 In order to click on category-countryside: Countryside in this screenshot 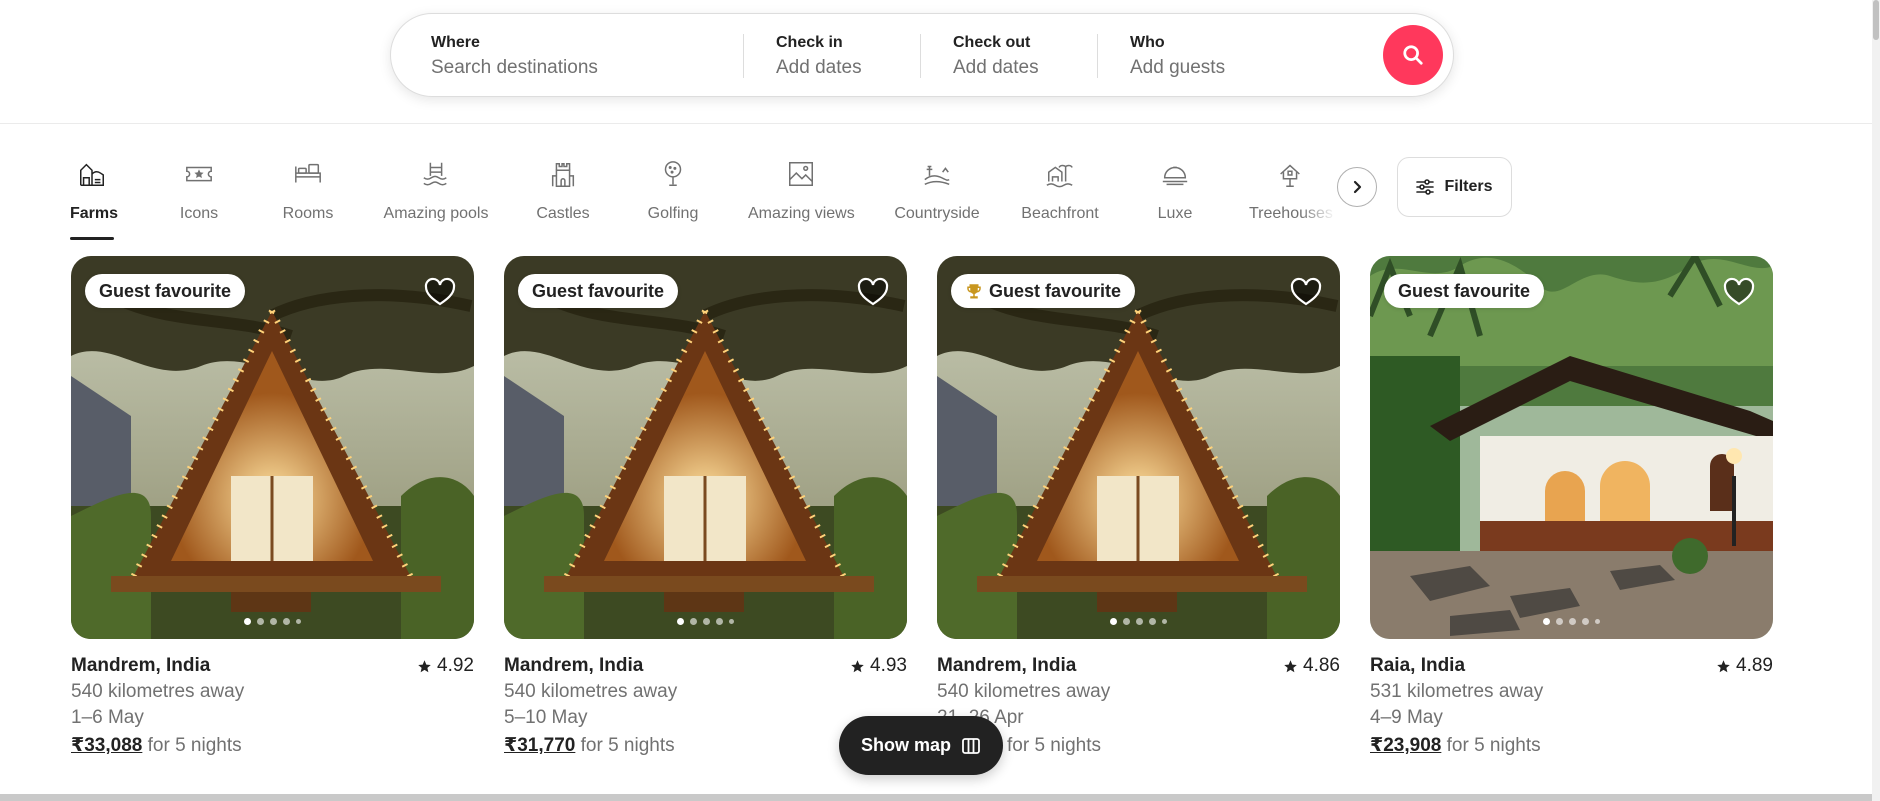, I will do `click(937, 194)`.